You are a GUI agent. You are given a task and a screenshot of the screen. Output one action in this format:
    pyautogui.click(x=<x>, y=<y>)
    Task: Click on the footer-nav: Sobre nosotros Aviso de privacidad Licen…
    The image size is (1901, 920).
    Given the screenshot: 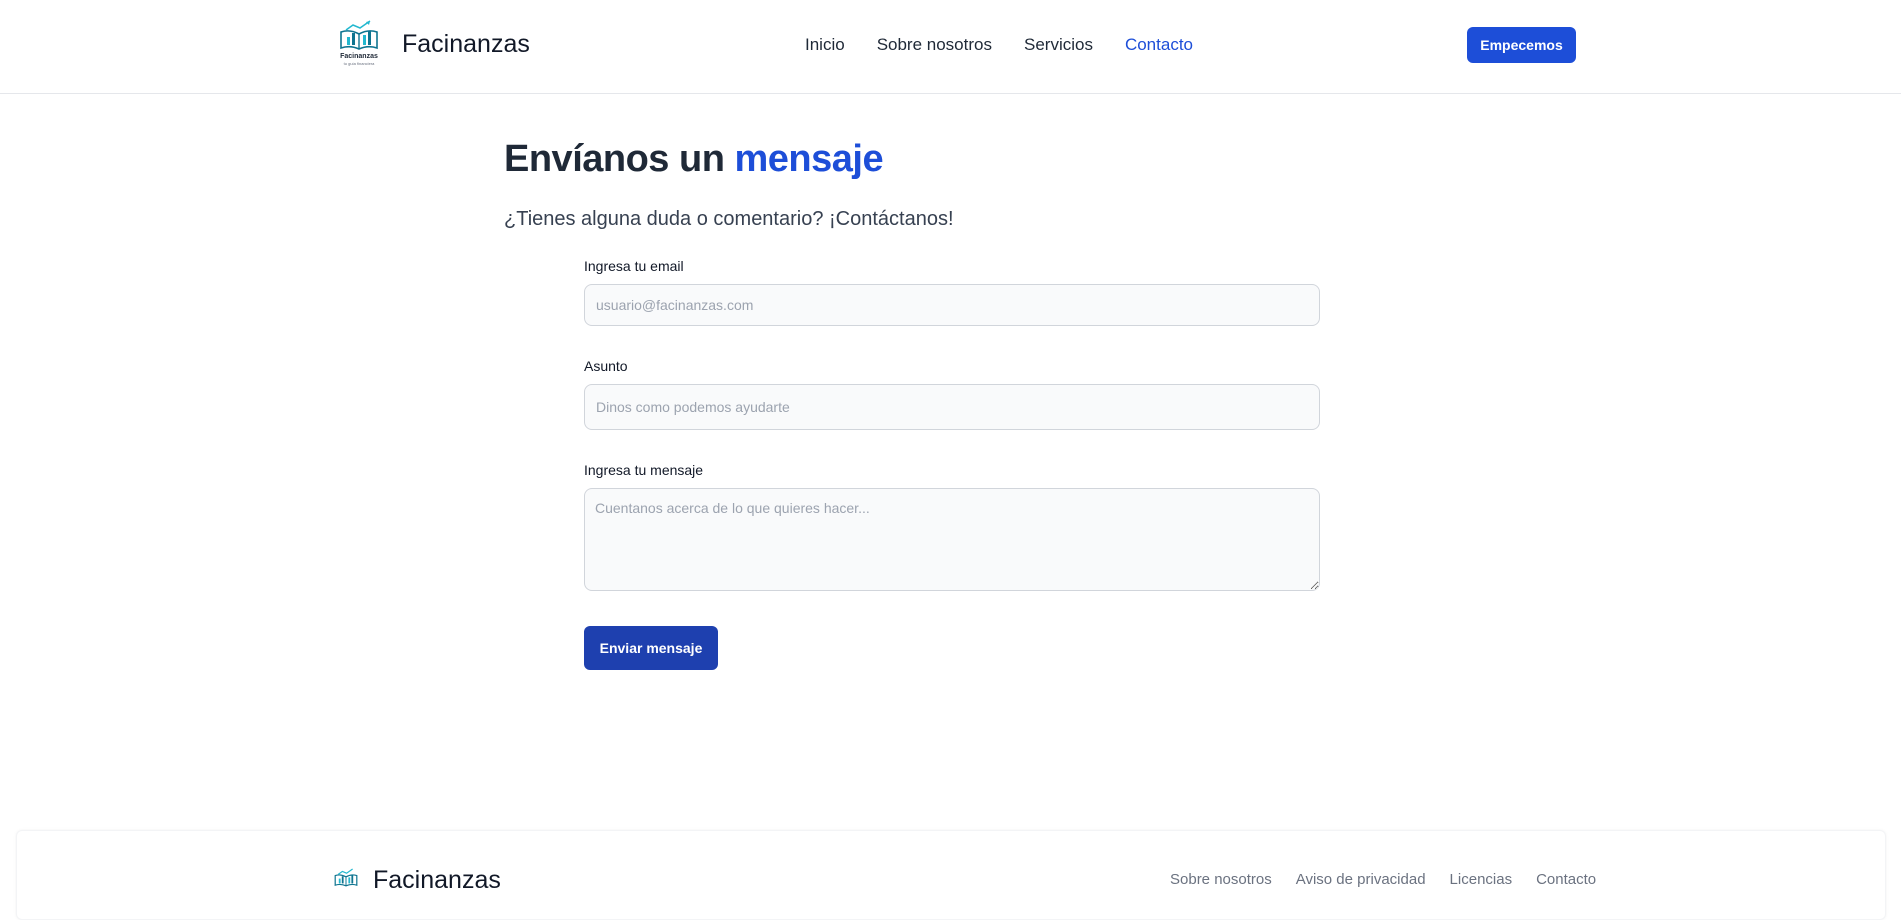 What is the action you would take?
    pyautogui.click(x=1383, y=879)
    